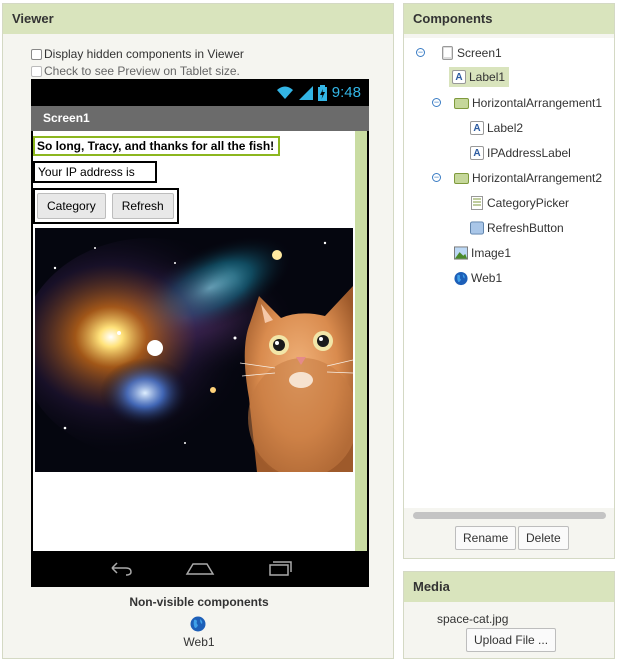 Image resolution: width=619 pixels, height=662 pixels. I want to click on screen-icon, so click(447, 53).